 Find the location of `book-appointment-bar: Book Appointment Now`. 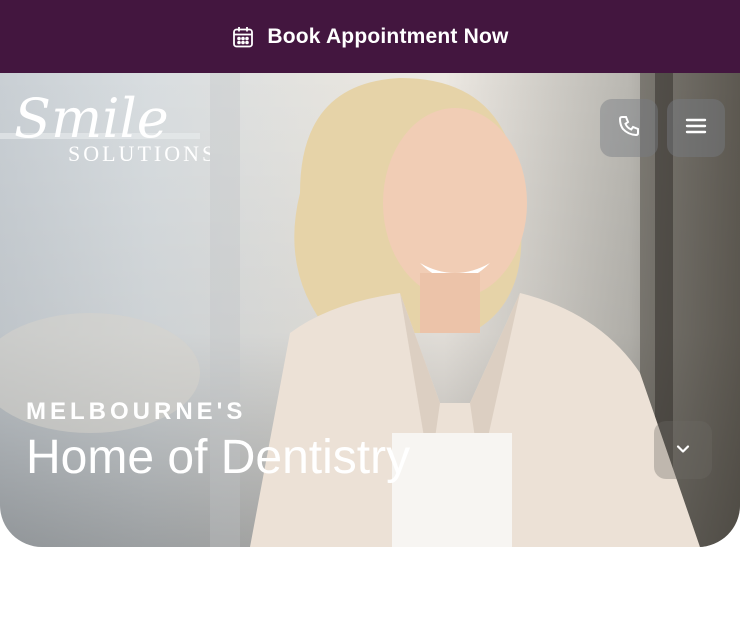

book-appointment-bar: Book Appointment Now is located at coordinates (370, 36).